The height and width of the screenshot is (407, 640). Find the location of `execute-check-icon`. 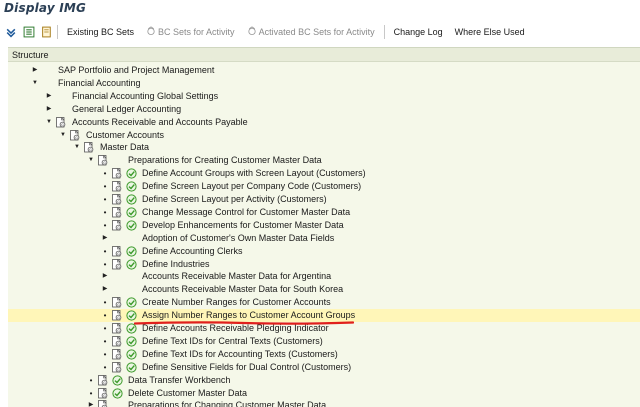

execute-check-icon is located at coordinates (131, 315).